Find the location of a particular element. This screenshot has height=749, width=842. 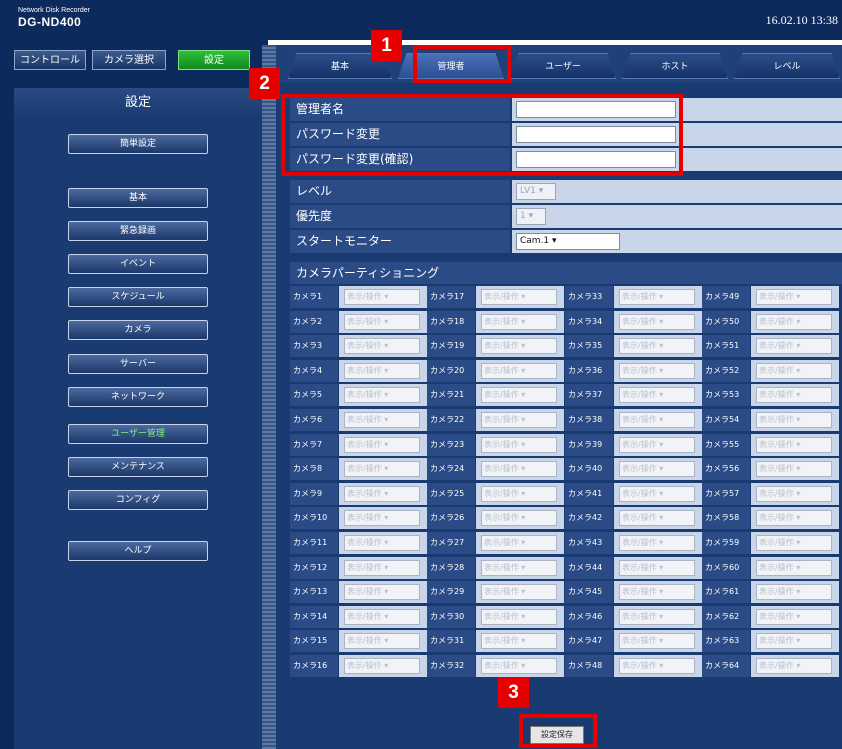

sidebar-item-user-management: ユーザー管理 is located at coordinates (138, 434).